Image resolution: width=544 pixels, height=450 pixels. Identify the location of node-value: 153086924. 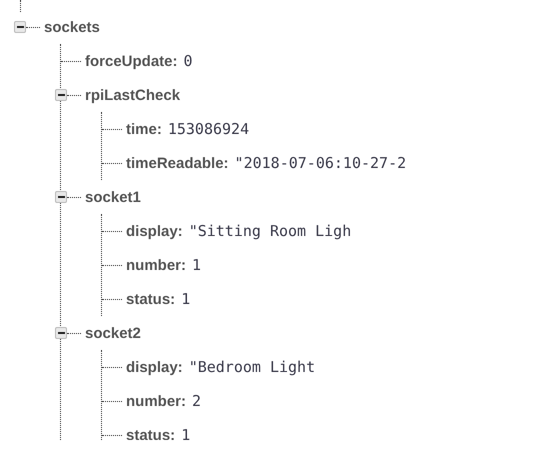
(209, 129).